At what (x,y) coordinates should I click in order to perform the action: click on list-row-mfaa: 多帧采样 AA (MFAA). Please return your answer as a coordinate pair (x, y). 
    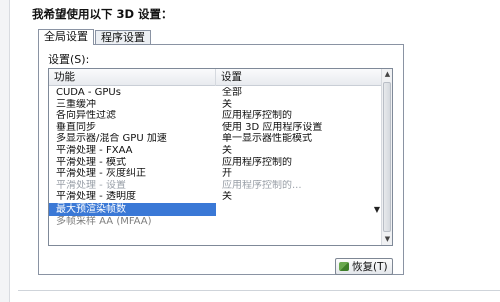
    Looking at the image, I should click on (215, 222).